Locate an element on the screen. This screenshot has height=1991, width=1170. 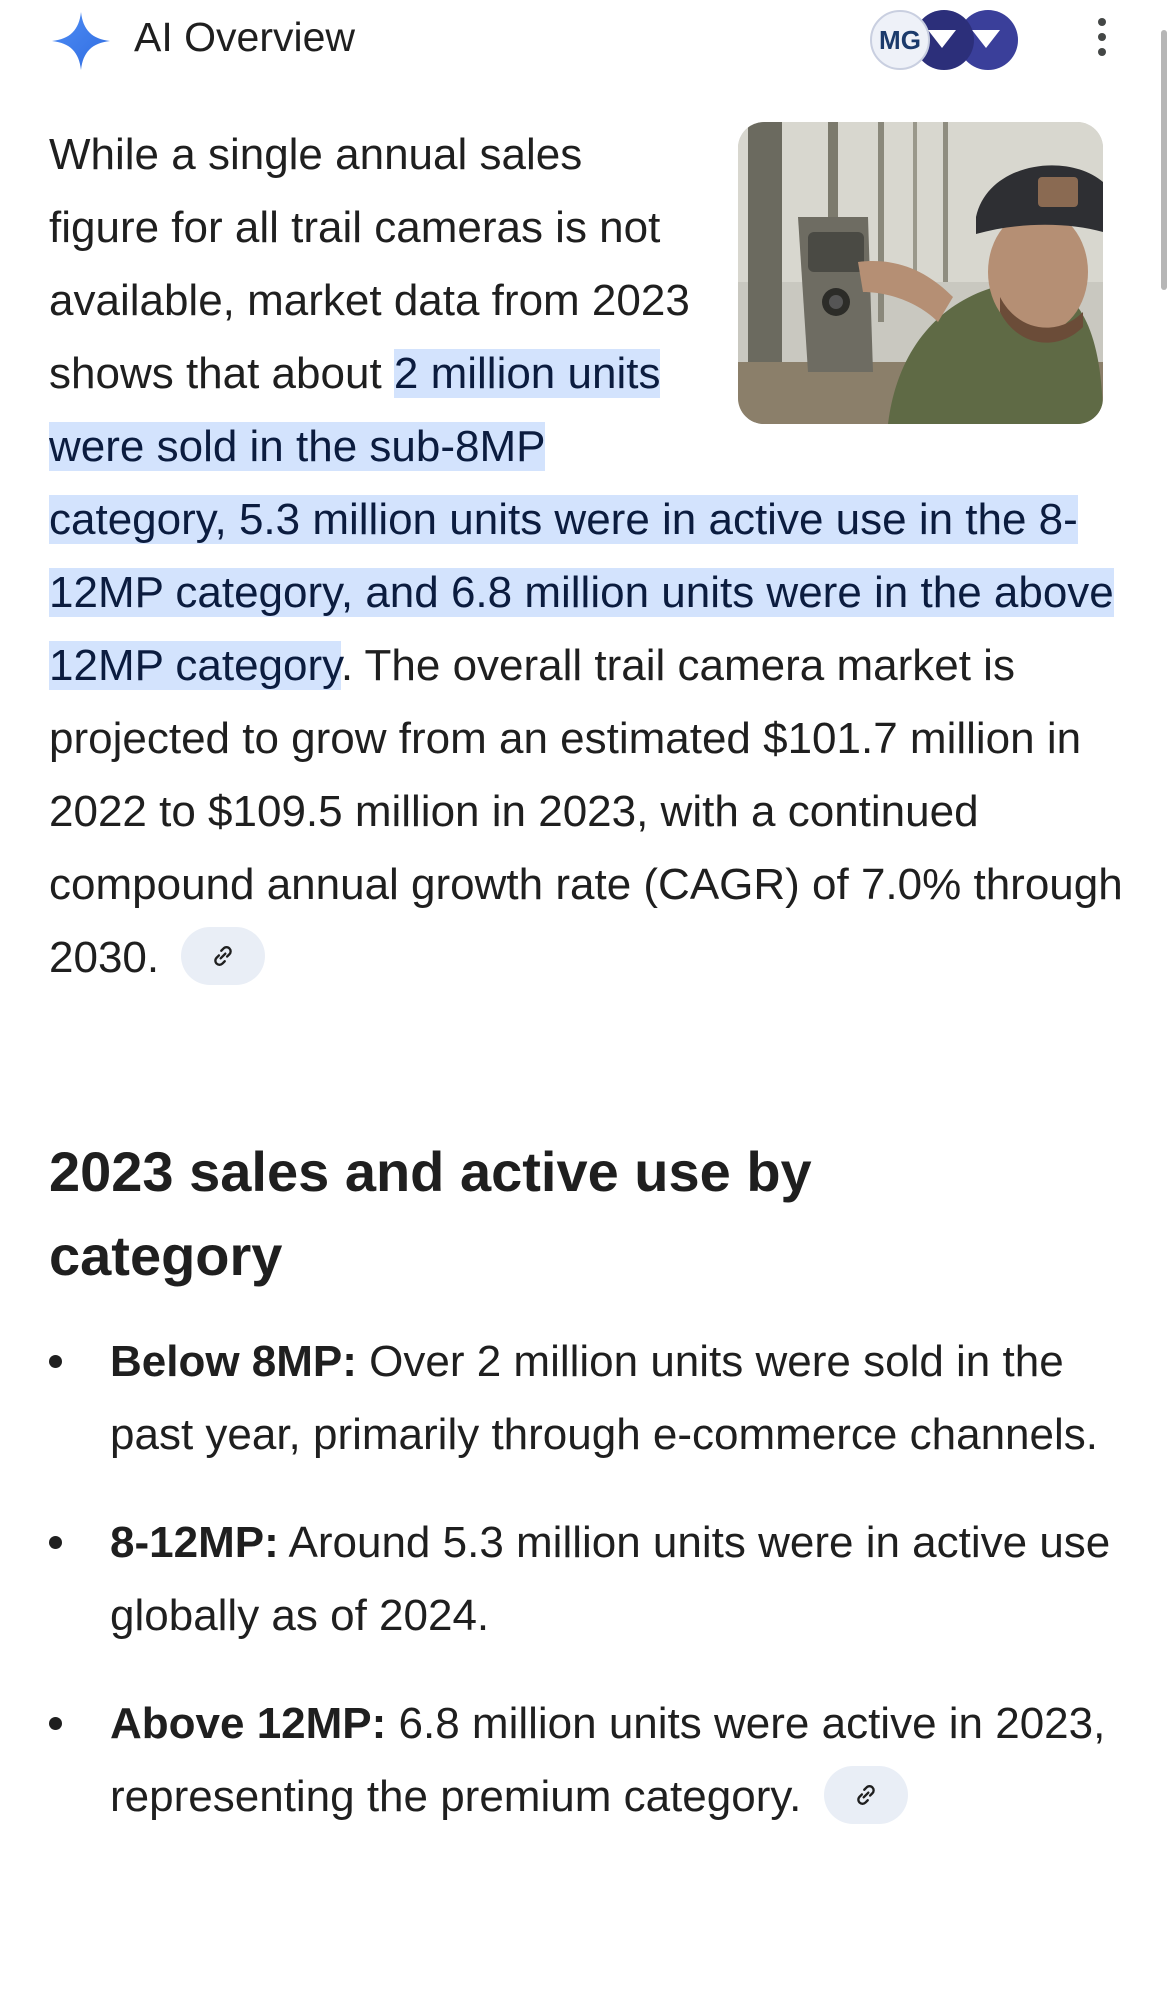
ai-overview-header: AI Overview MG is located at coordinates (585, 45).